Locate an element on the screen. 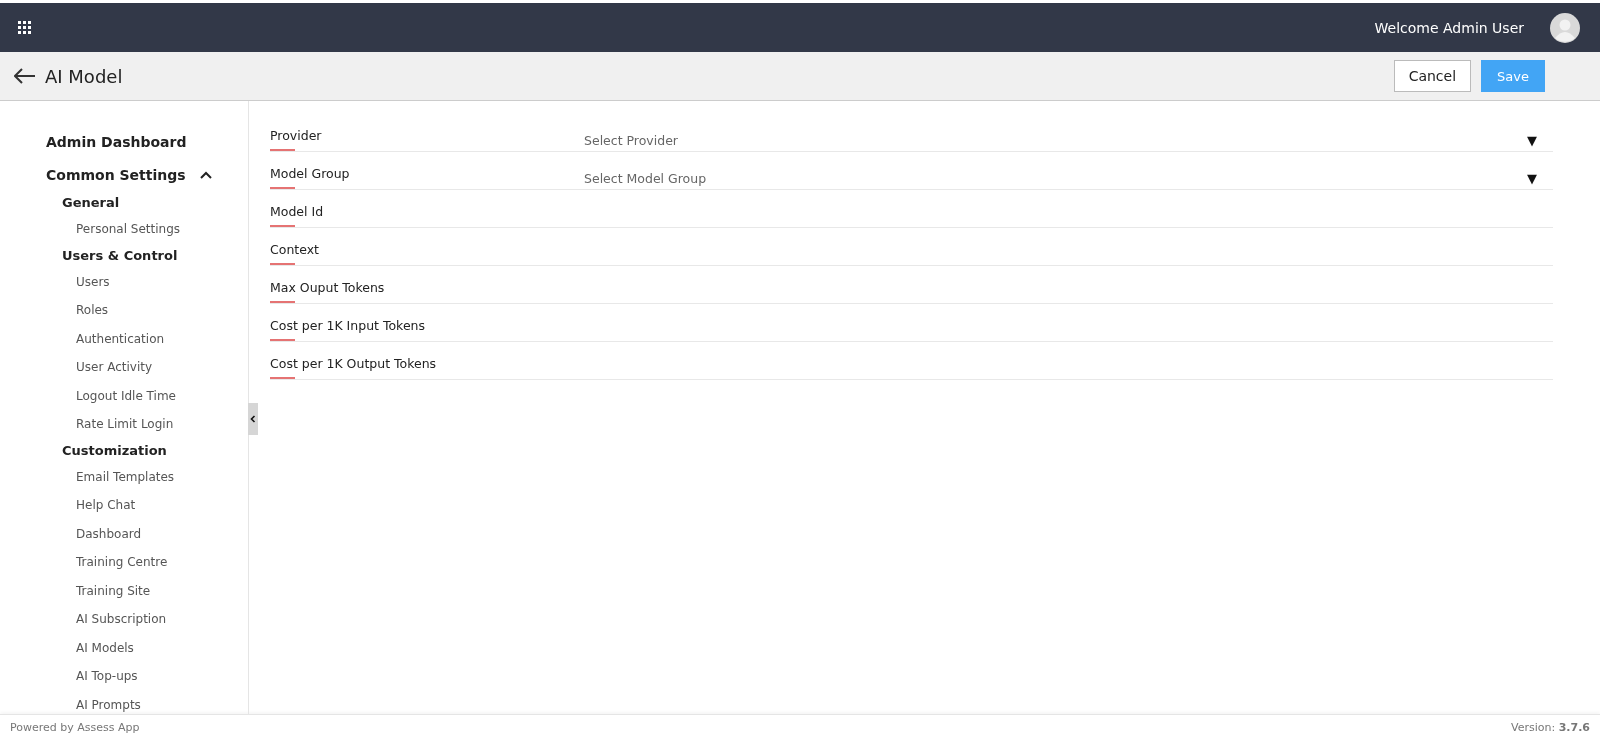 The image size is (1600, 739). page-title: AI Model is located at coordinates (84, 76).